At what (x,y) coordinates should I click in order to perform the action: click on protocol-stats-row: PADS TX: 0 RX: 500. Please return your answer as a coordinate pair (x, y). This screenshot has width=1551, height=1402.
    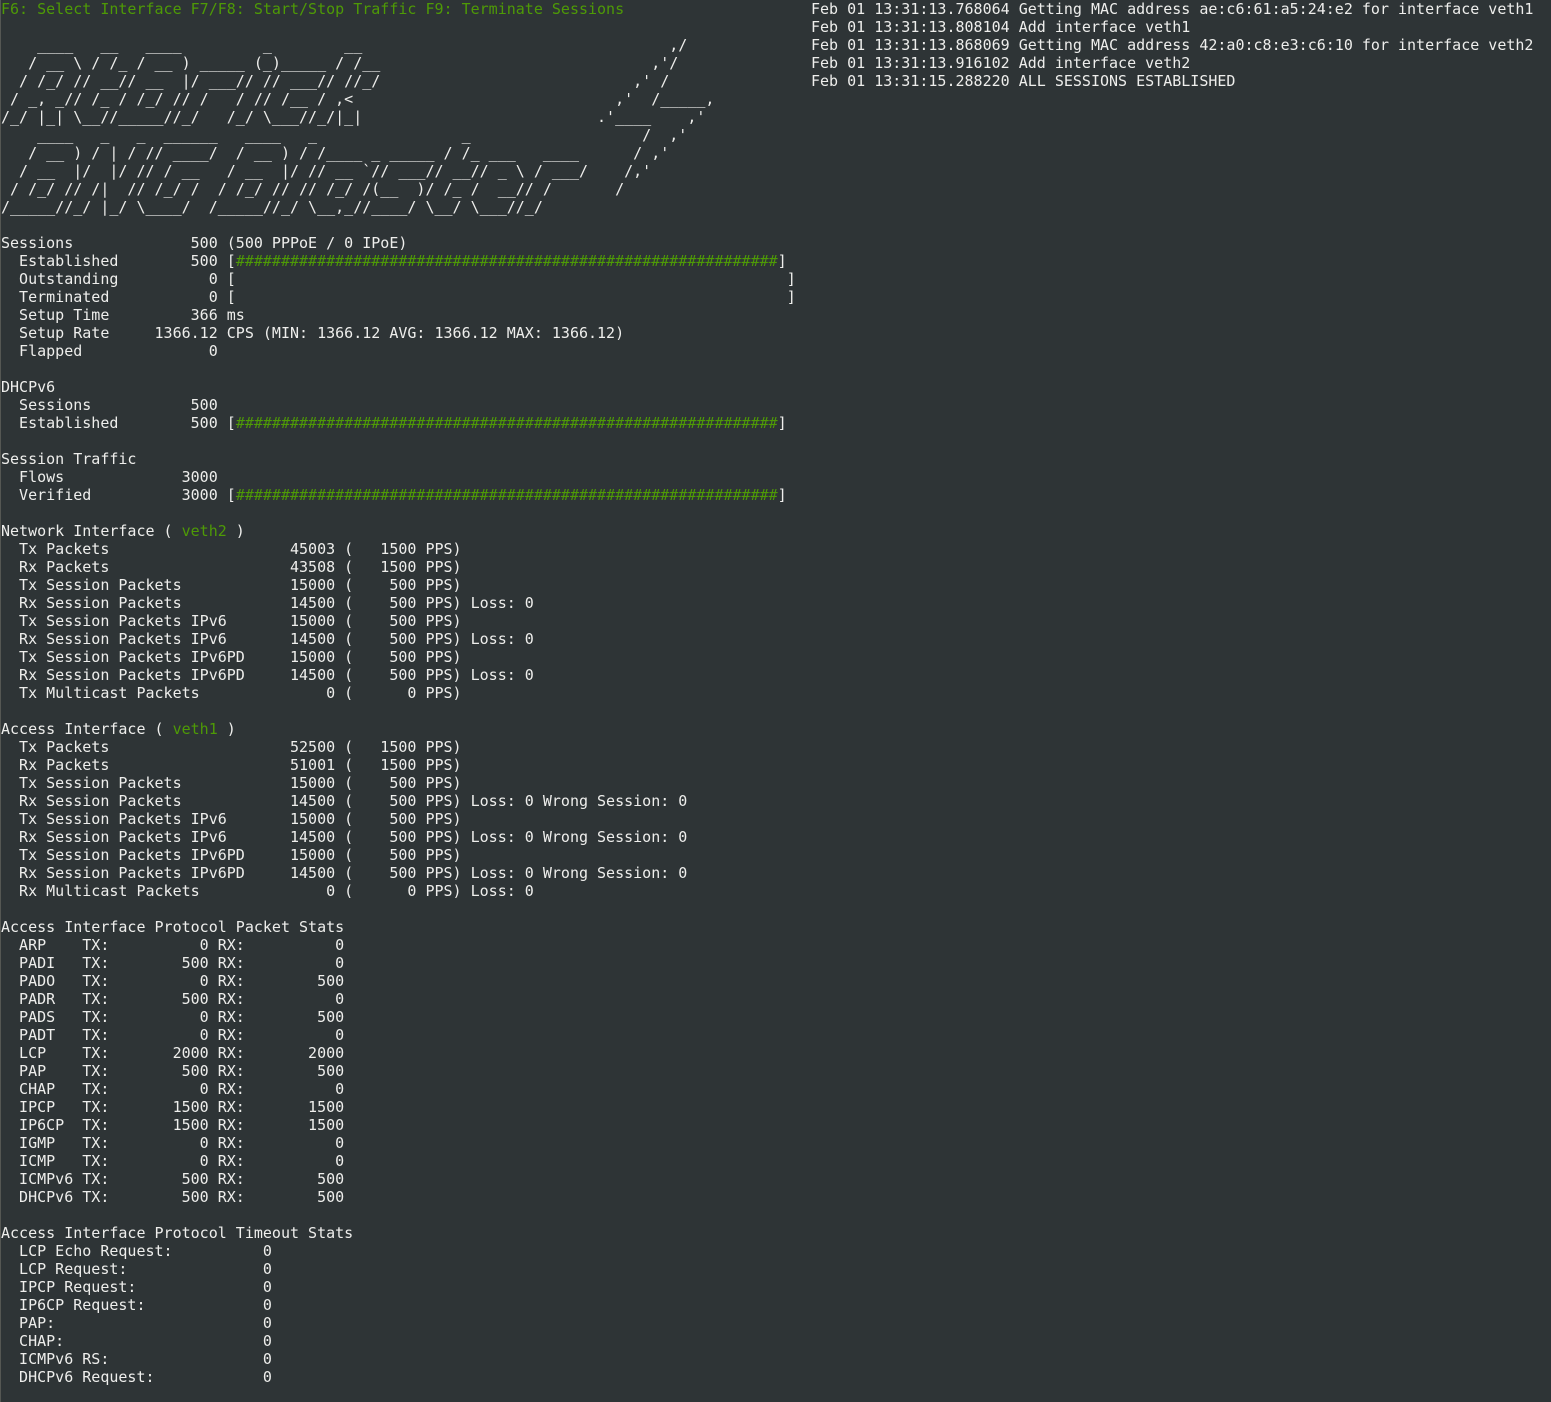
    Looking at the image, I should click on (173, 1017).